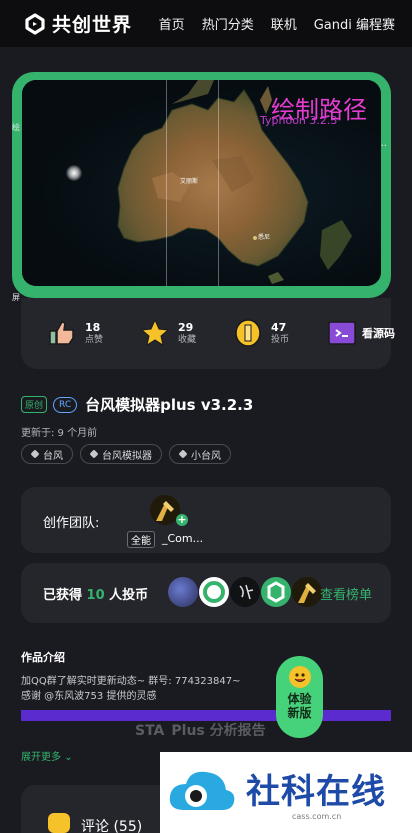 The width and height of the screenshot is (412, 833). I want to click on like-button: 18 点赞, so click(75, 333).